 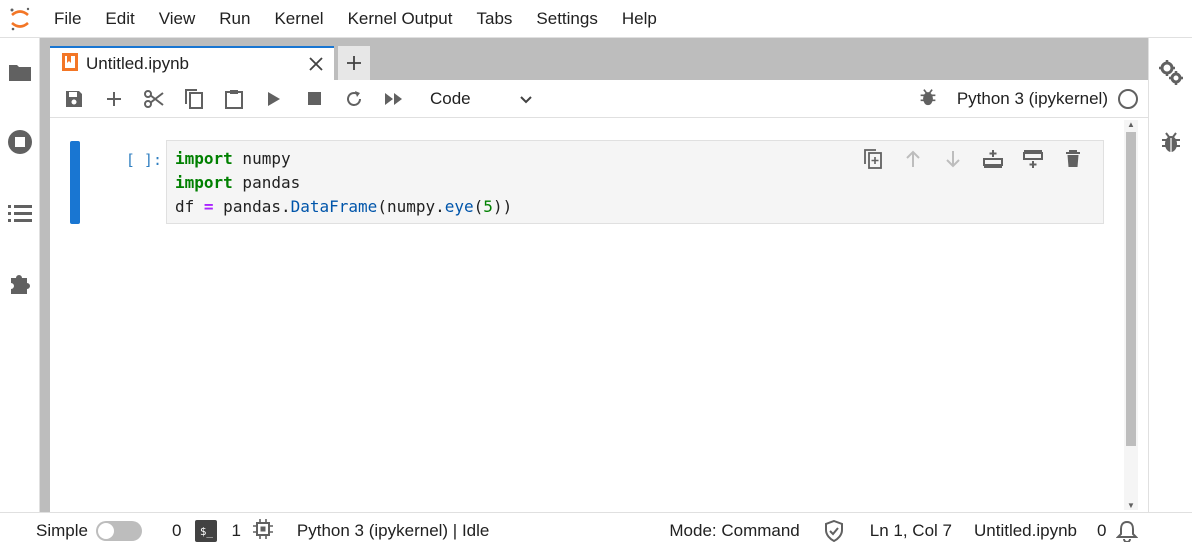 I want to click on restart-run-all-fast-forward-icon, so click(x=394, y=99).